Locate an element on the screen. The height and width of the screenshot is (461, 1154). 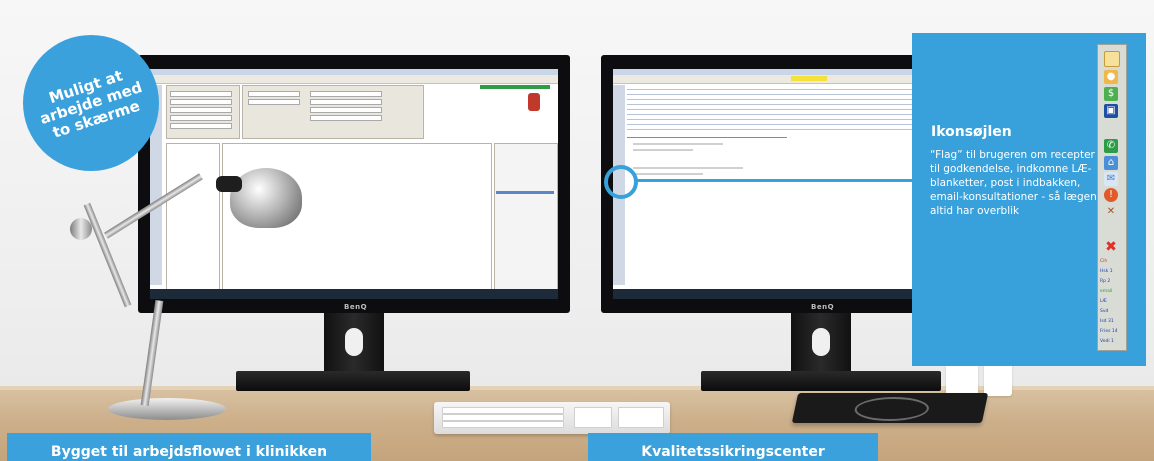
quality-center-tab: Kvalitetssikringscenter is located at coordinates (733, 447).